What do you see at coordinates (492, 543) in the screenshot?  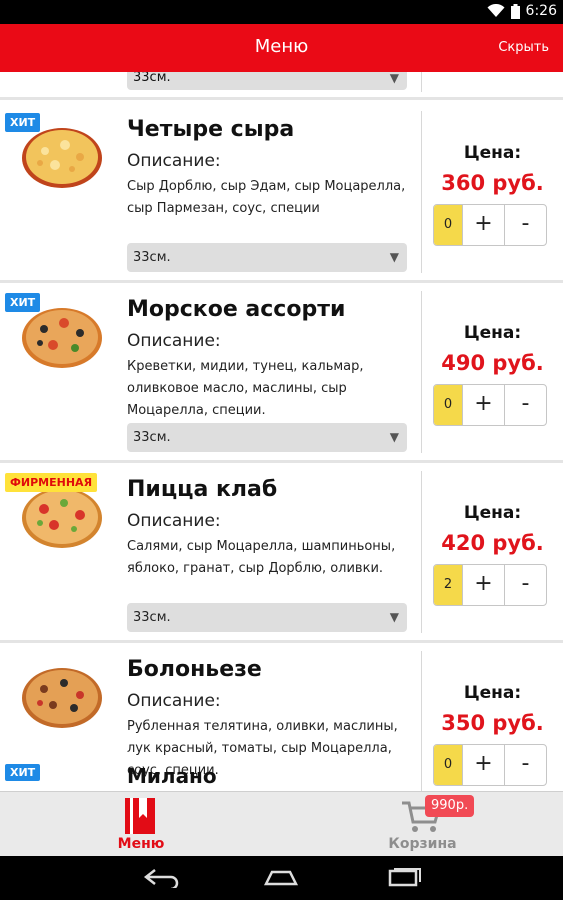 I see `price-value: 420 руб.` at bounding box center [492, 543].